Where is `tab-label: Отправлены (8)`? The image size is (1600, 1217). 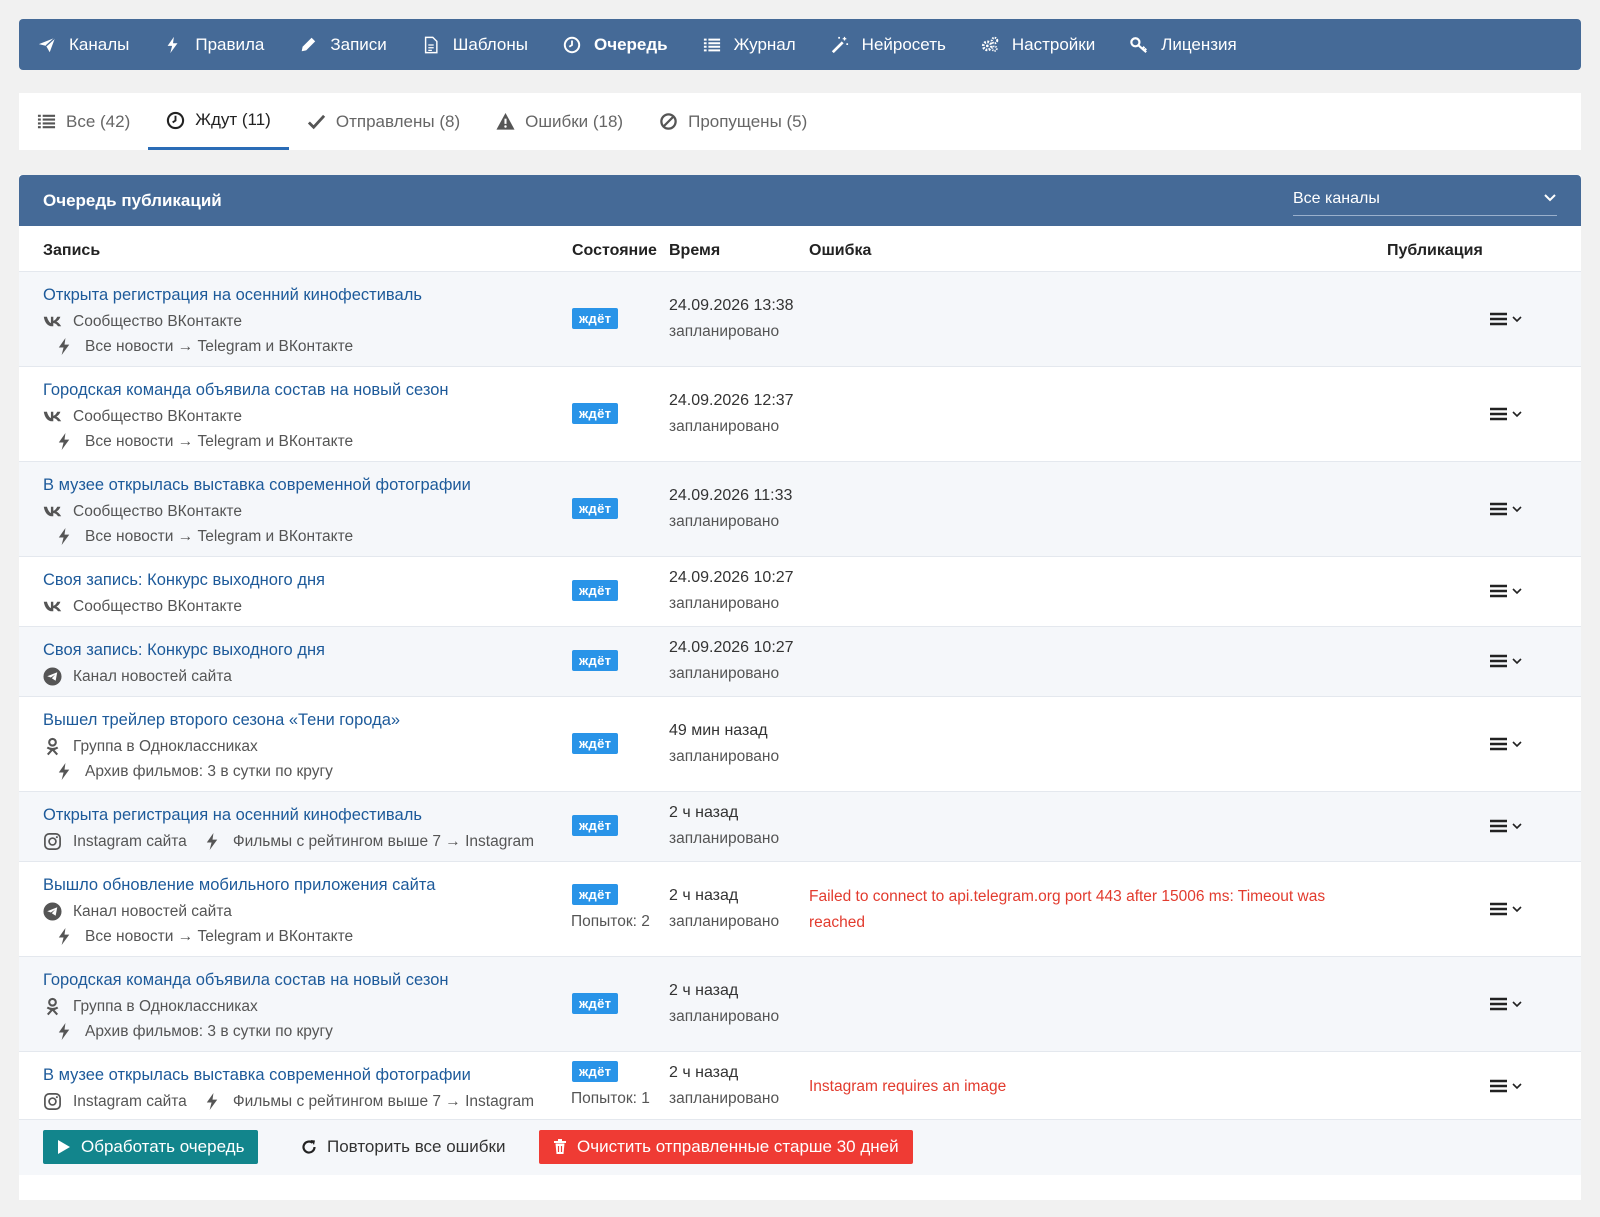 tab-label: Отправлены (8) is located at coordinates (398, 121).